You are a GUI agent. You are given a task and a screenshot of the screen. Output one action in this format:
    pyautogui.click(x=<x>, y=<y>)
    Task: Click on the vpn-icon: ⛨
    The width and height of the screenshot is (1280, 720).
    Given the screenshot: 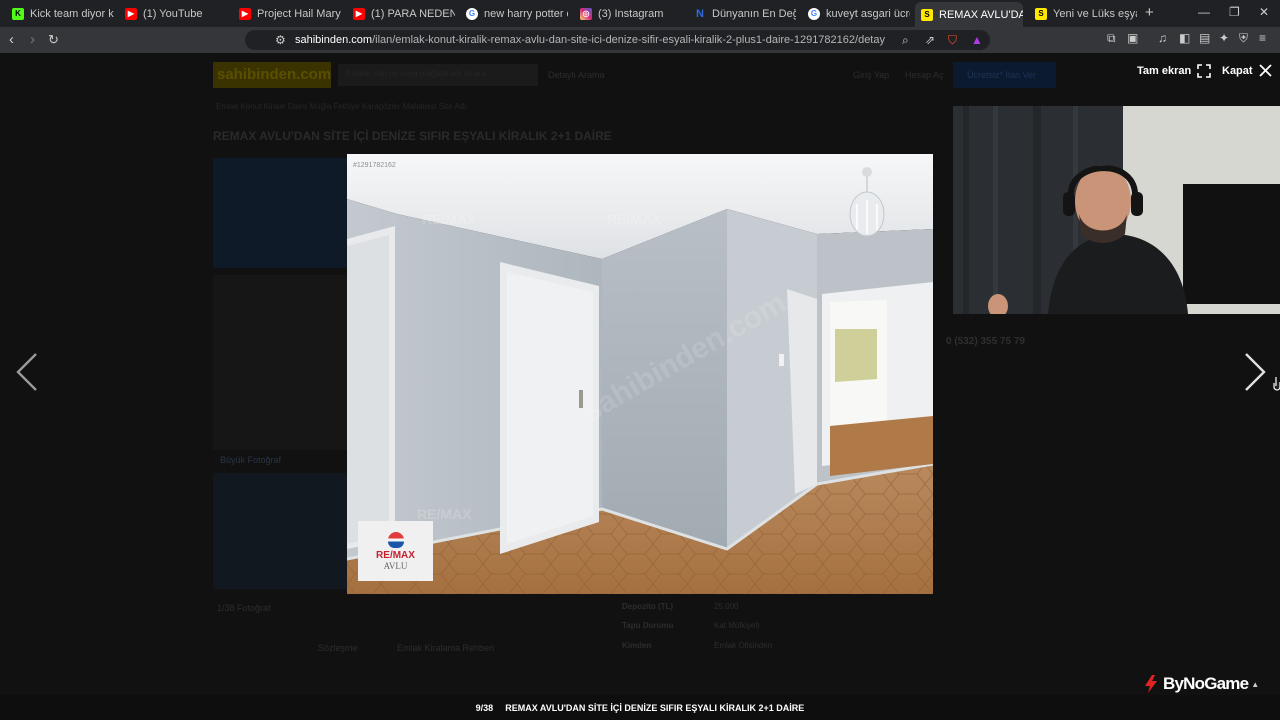 What is the action you would take?
    pyautogui.click(x=1243, y=38)
    